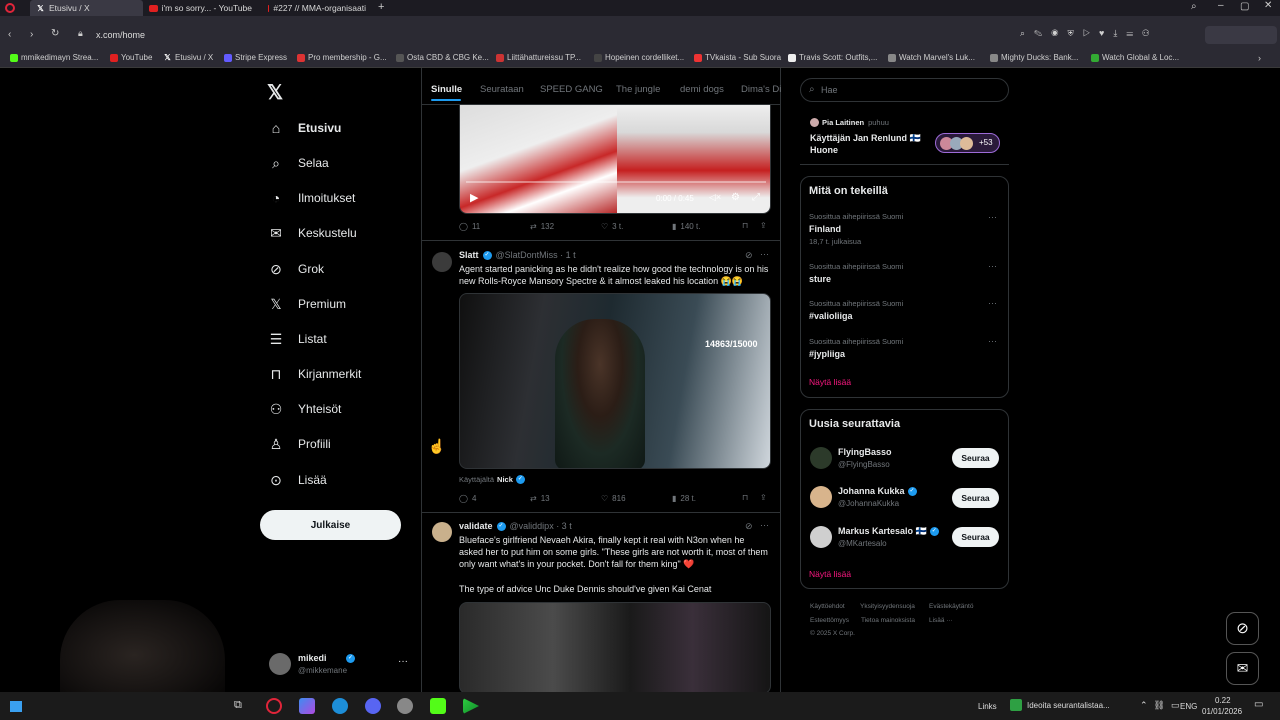 This screenshot has width=1280, height=720. Describe the element at coordinates (542, 226) in the screenshot. I see `repost-button: ⇄ 132` at that location.